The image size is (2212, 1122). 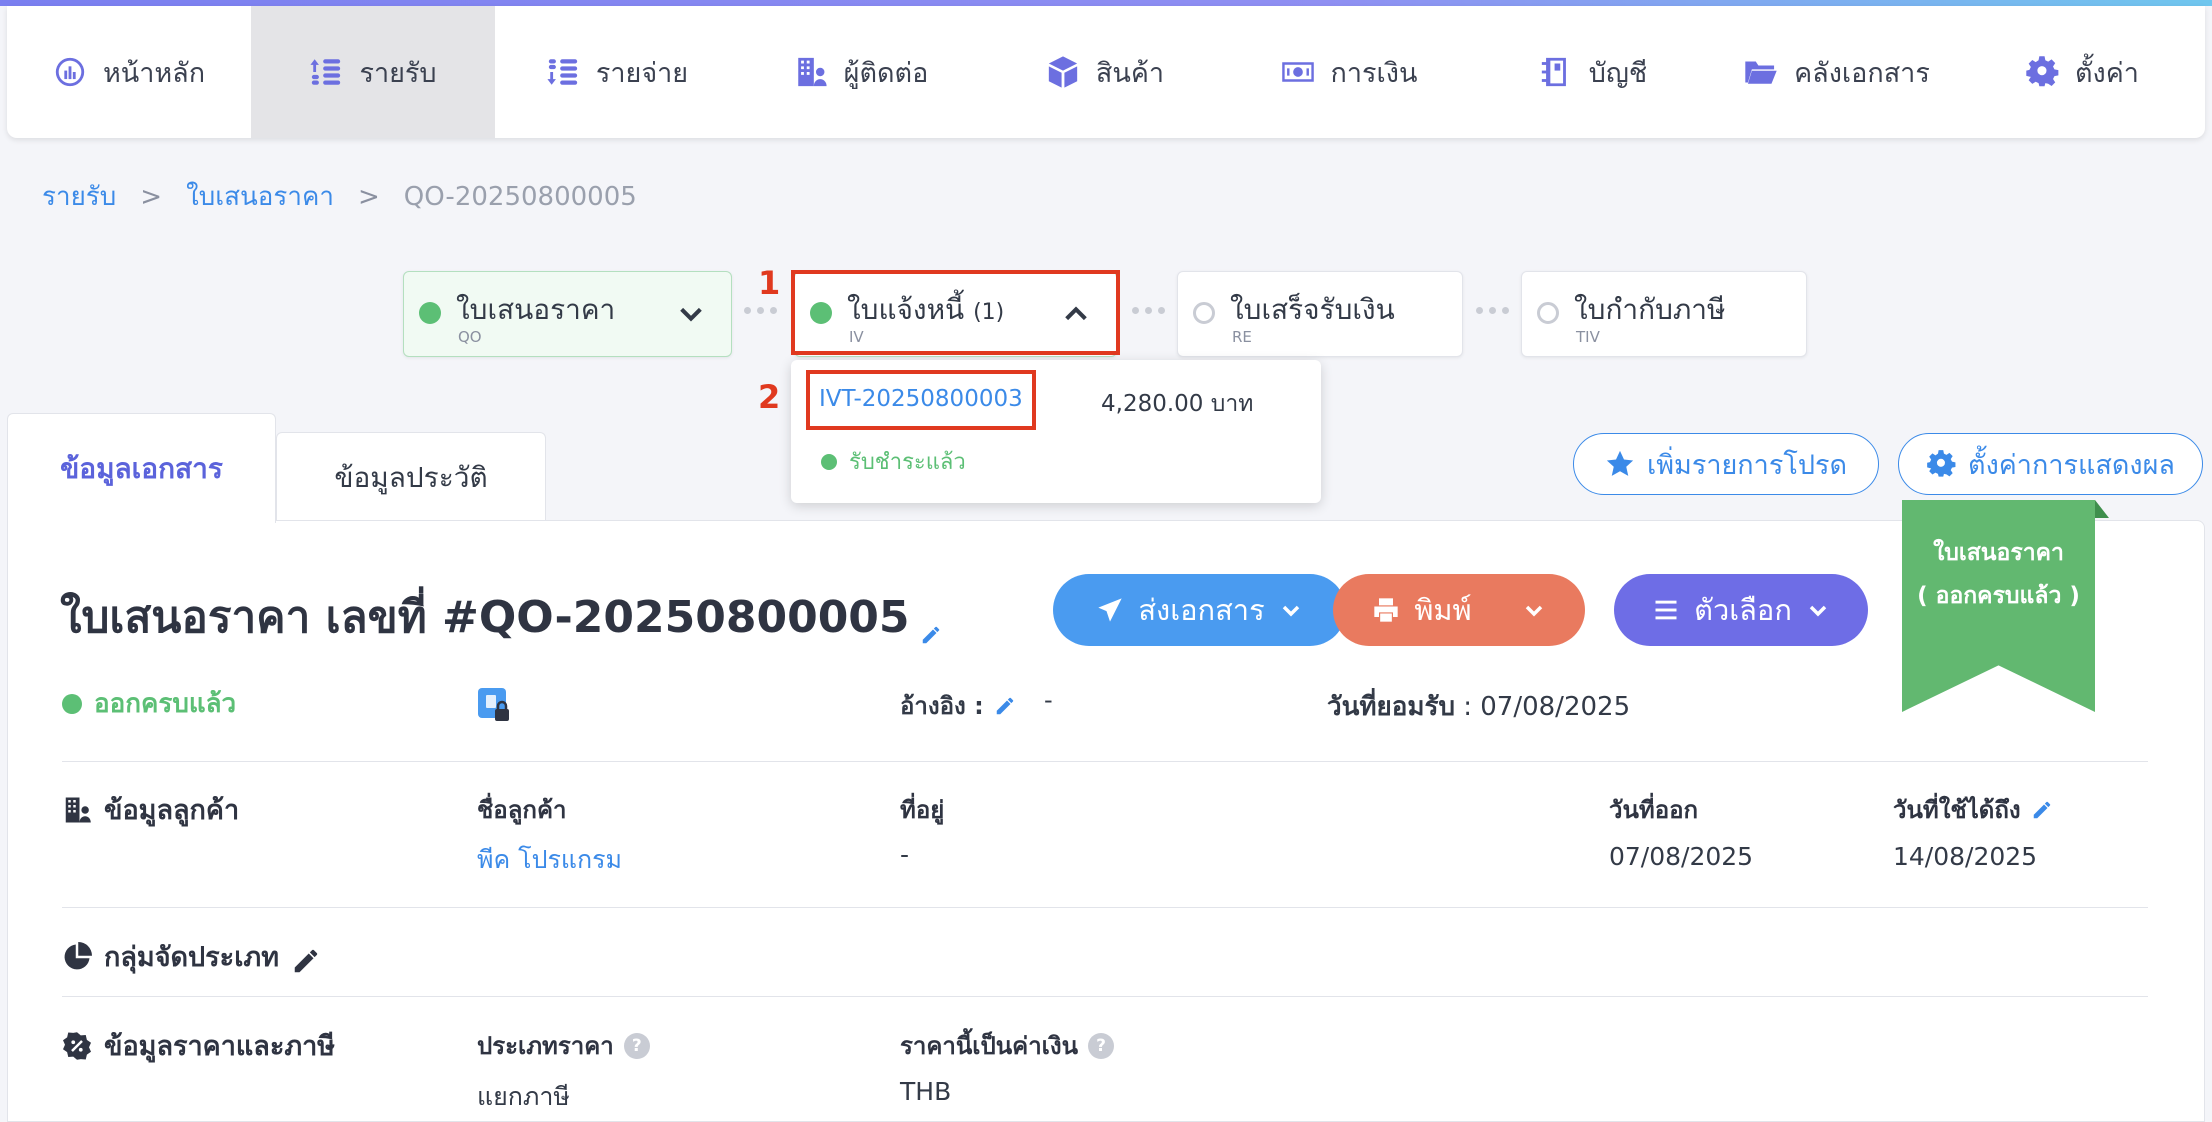 I want to click on invoice-status: รับชำระแล้ว, so click(x=893, y=461).